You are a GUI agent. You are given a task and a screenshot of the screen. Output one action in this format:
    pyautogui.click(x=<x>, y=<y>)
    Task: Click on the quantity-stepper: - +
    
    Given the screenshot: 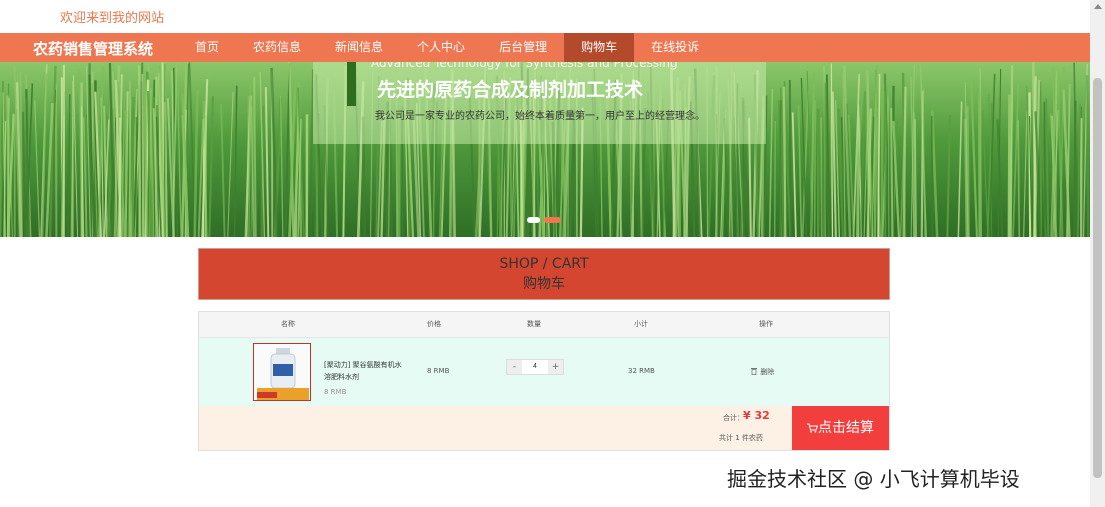 What is the action you would take?
    pyautogui.click(x=535, y=367)
    